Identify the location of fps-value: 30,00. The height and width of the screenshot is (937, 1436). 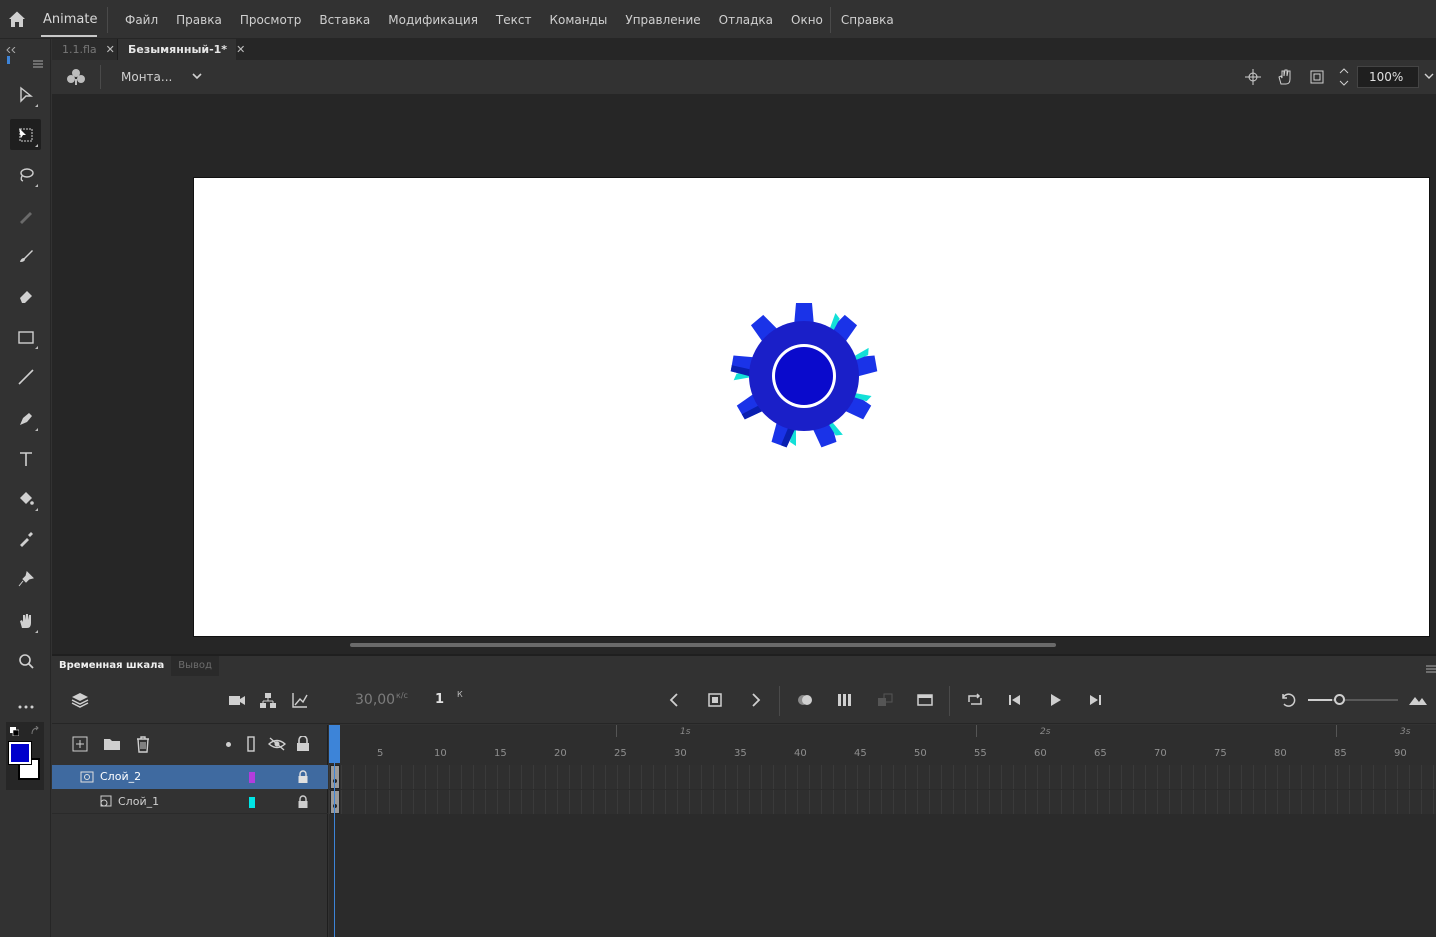
(375, 700).